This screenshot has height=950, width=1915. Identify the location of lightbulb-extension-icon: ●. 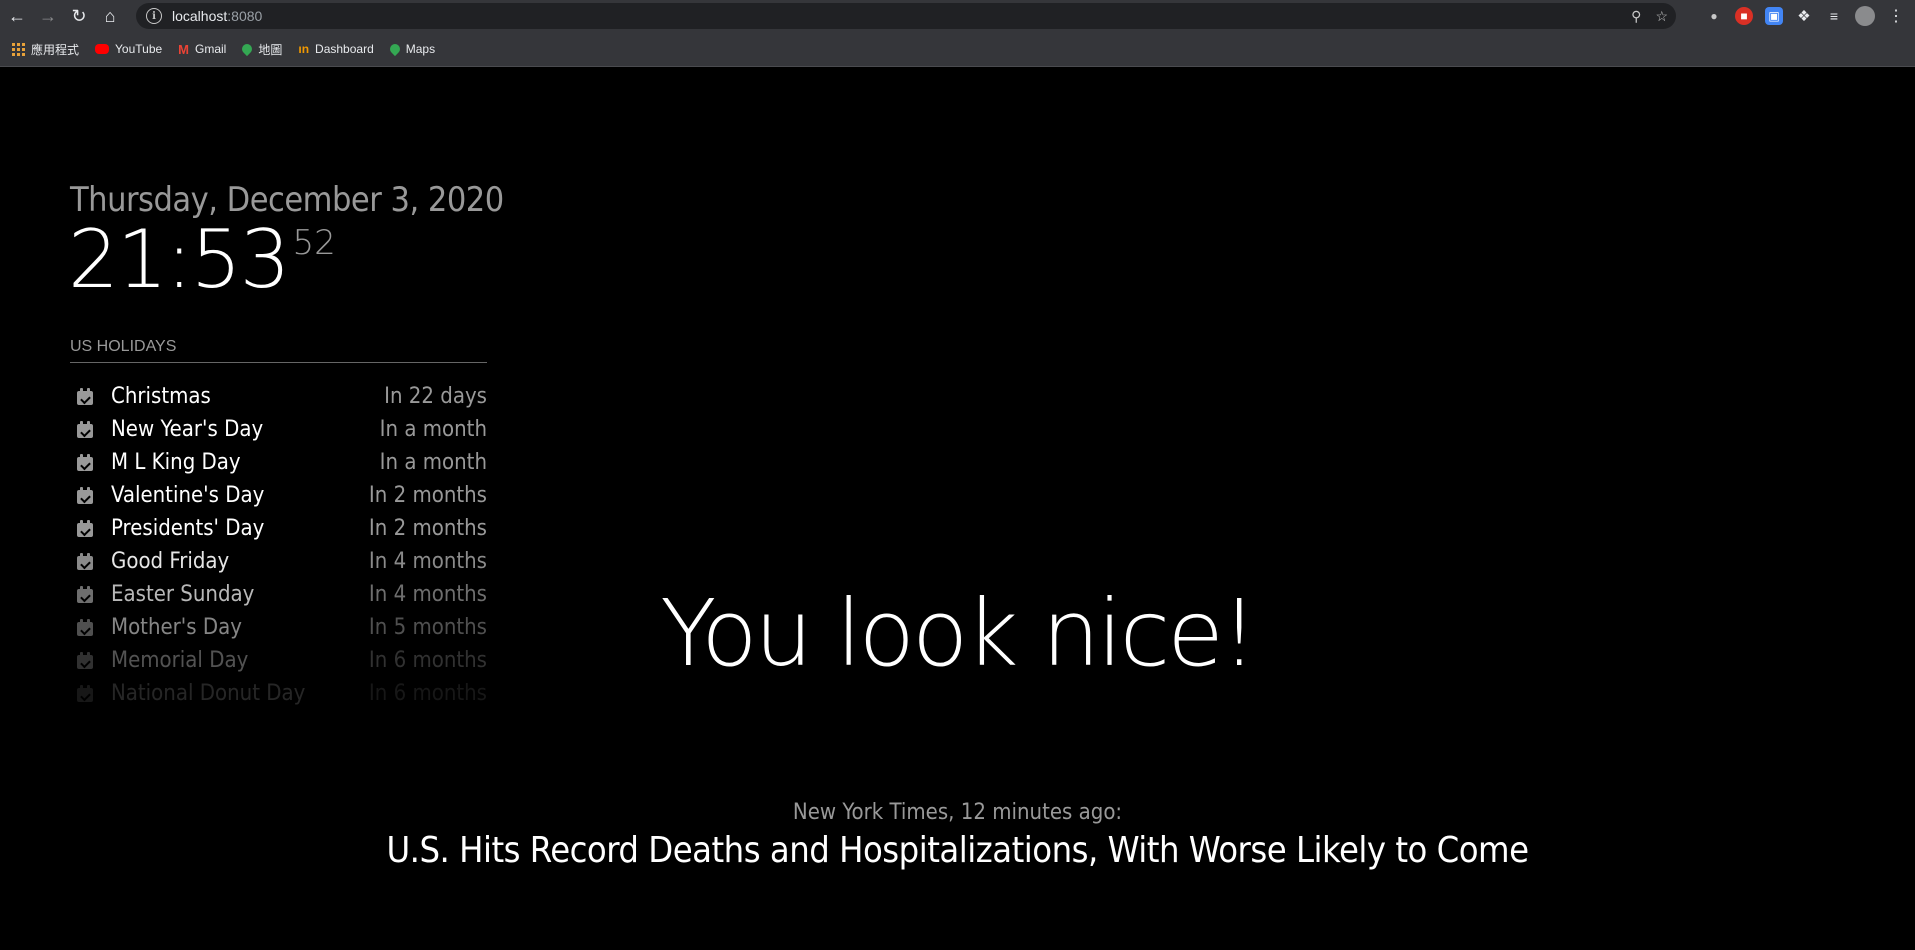
(1714, 16).